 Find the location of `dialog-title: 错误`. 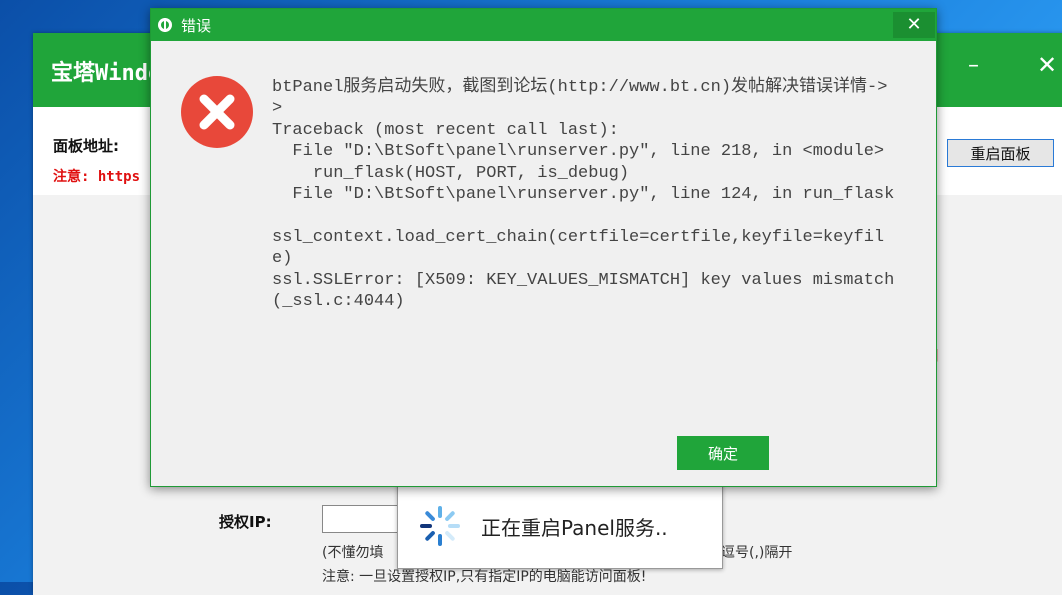

dialog-title: 错误 is located at coordinates (196, 26).